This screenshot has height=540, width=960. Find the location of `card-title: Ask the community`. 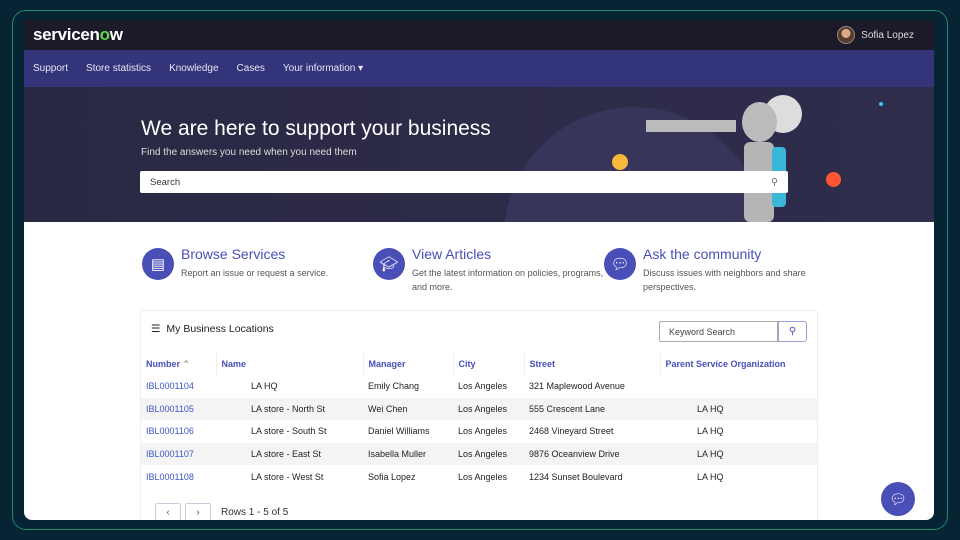

card-title: Ask the community is located at coordinates (739, 254).